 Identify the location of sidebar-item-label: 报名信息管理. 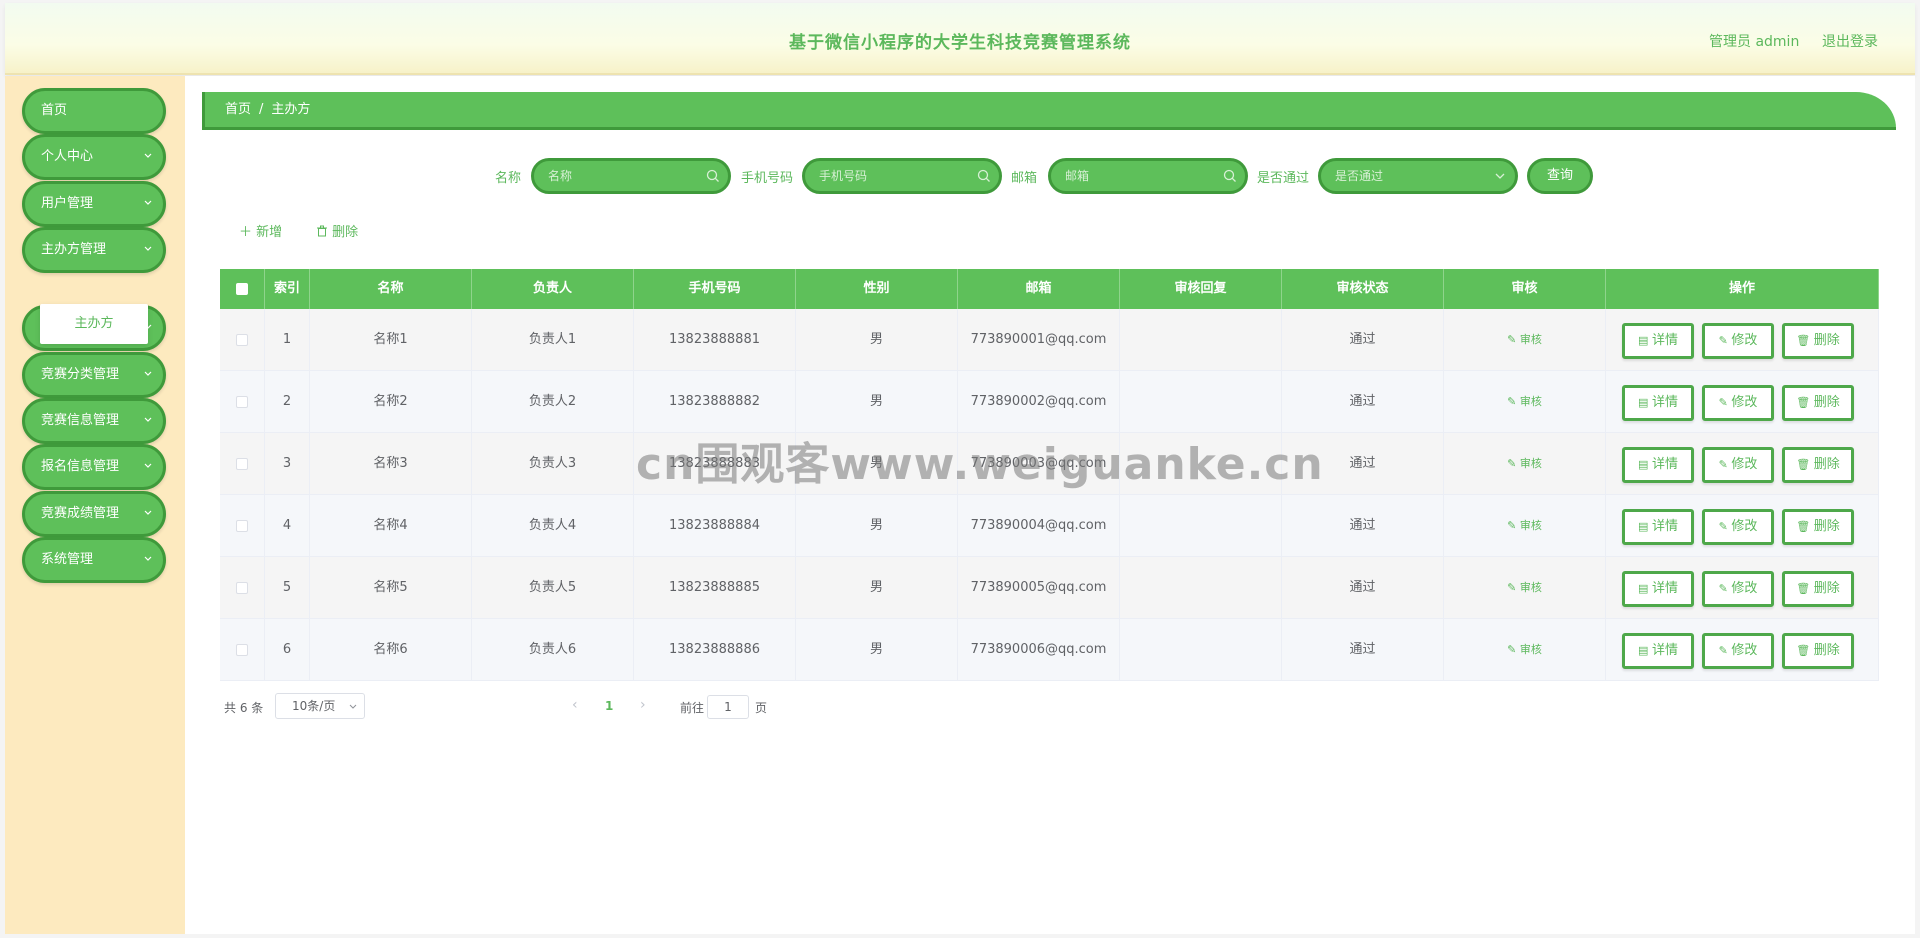
(80, 466).